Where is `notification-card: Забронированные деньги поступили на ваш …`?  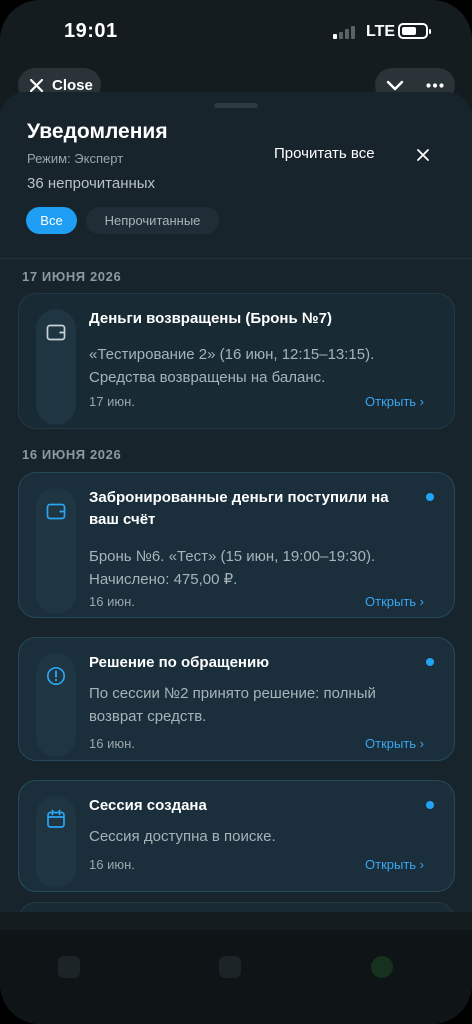
notification-card: Забронированные деньги поступили на ваш … is located at coordinates (236, 545).